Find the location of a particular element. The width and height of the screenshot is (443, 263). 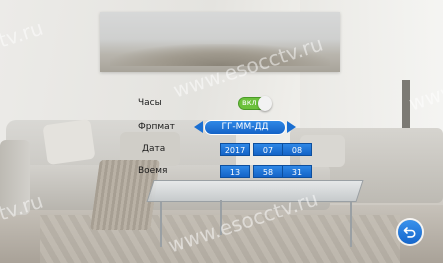

clock-toggle-knob is located at coordinates (265, 103).